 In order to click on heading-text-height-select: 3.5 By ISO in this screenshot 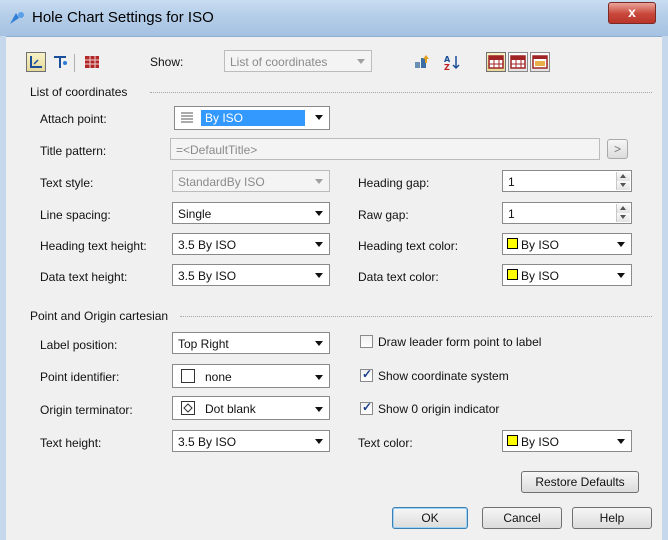, I will do `click(251, 244)`.